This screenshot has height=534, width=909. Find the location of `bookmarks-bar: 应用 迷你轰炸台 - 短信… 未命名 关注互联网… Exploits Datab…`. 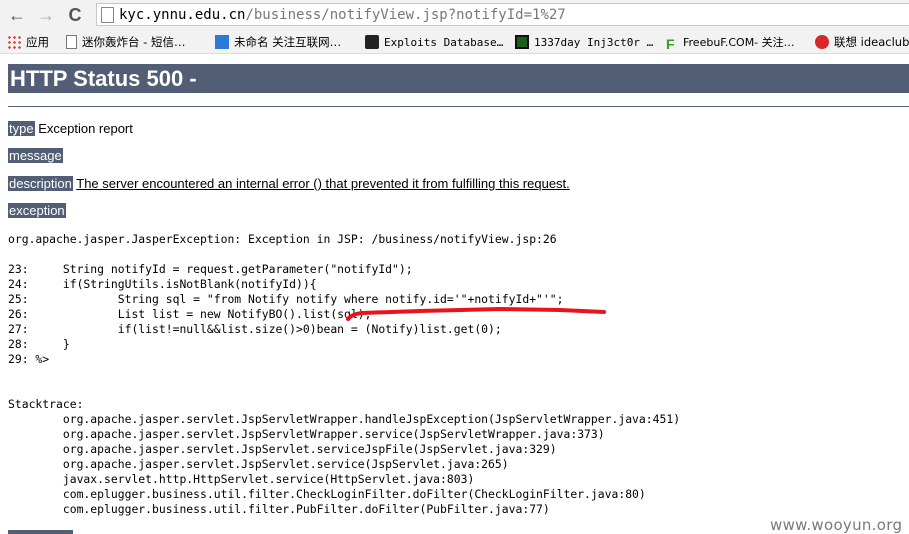

bookmarks-bar: 应用 迷你轰炸台 - 短信… 未命名 关注互联网… Exploits Datab… is located at coordinates (454, 42).